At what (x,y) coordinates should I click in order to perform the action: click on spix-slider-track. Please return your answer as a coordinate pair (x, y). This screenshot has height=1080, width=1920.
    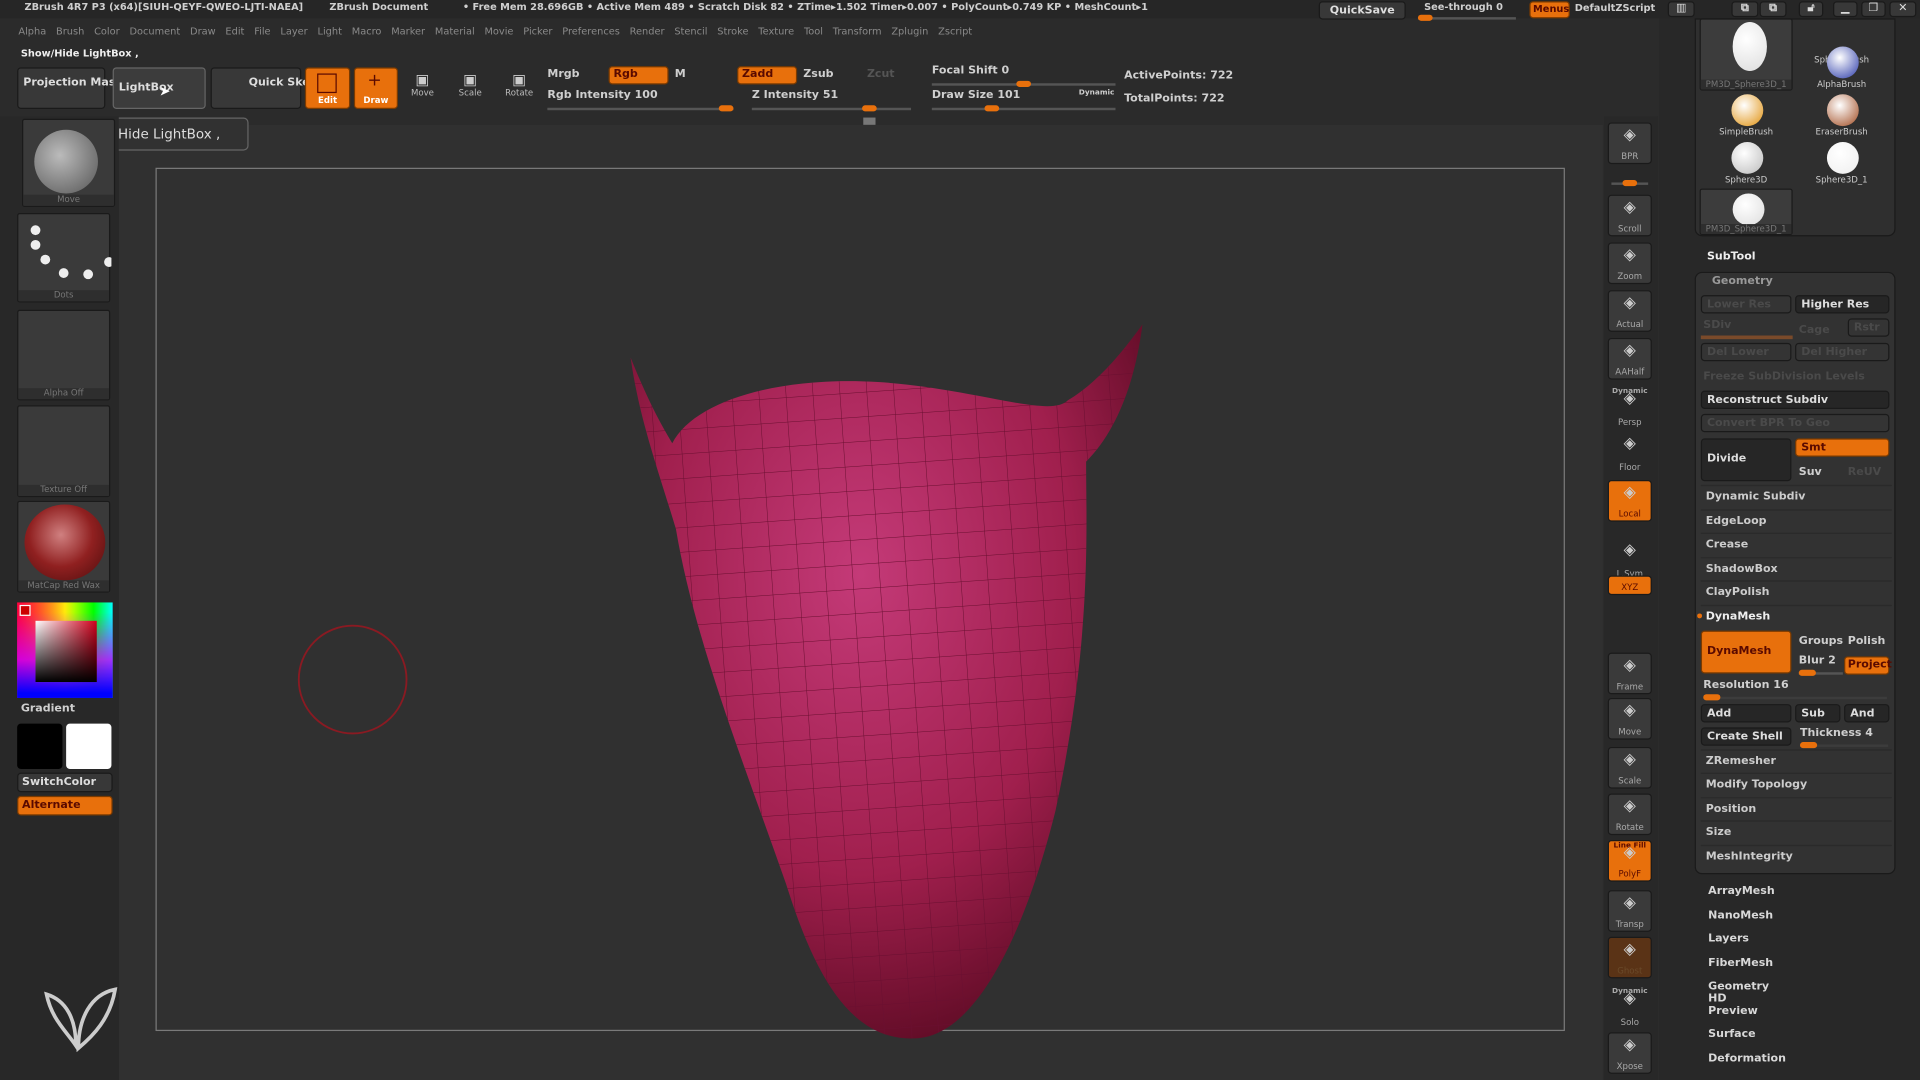
    Looking at the image, I should click on (1630, 183).